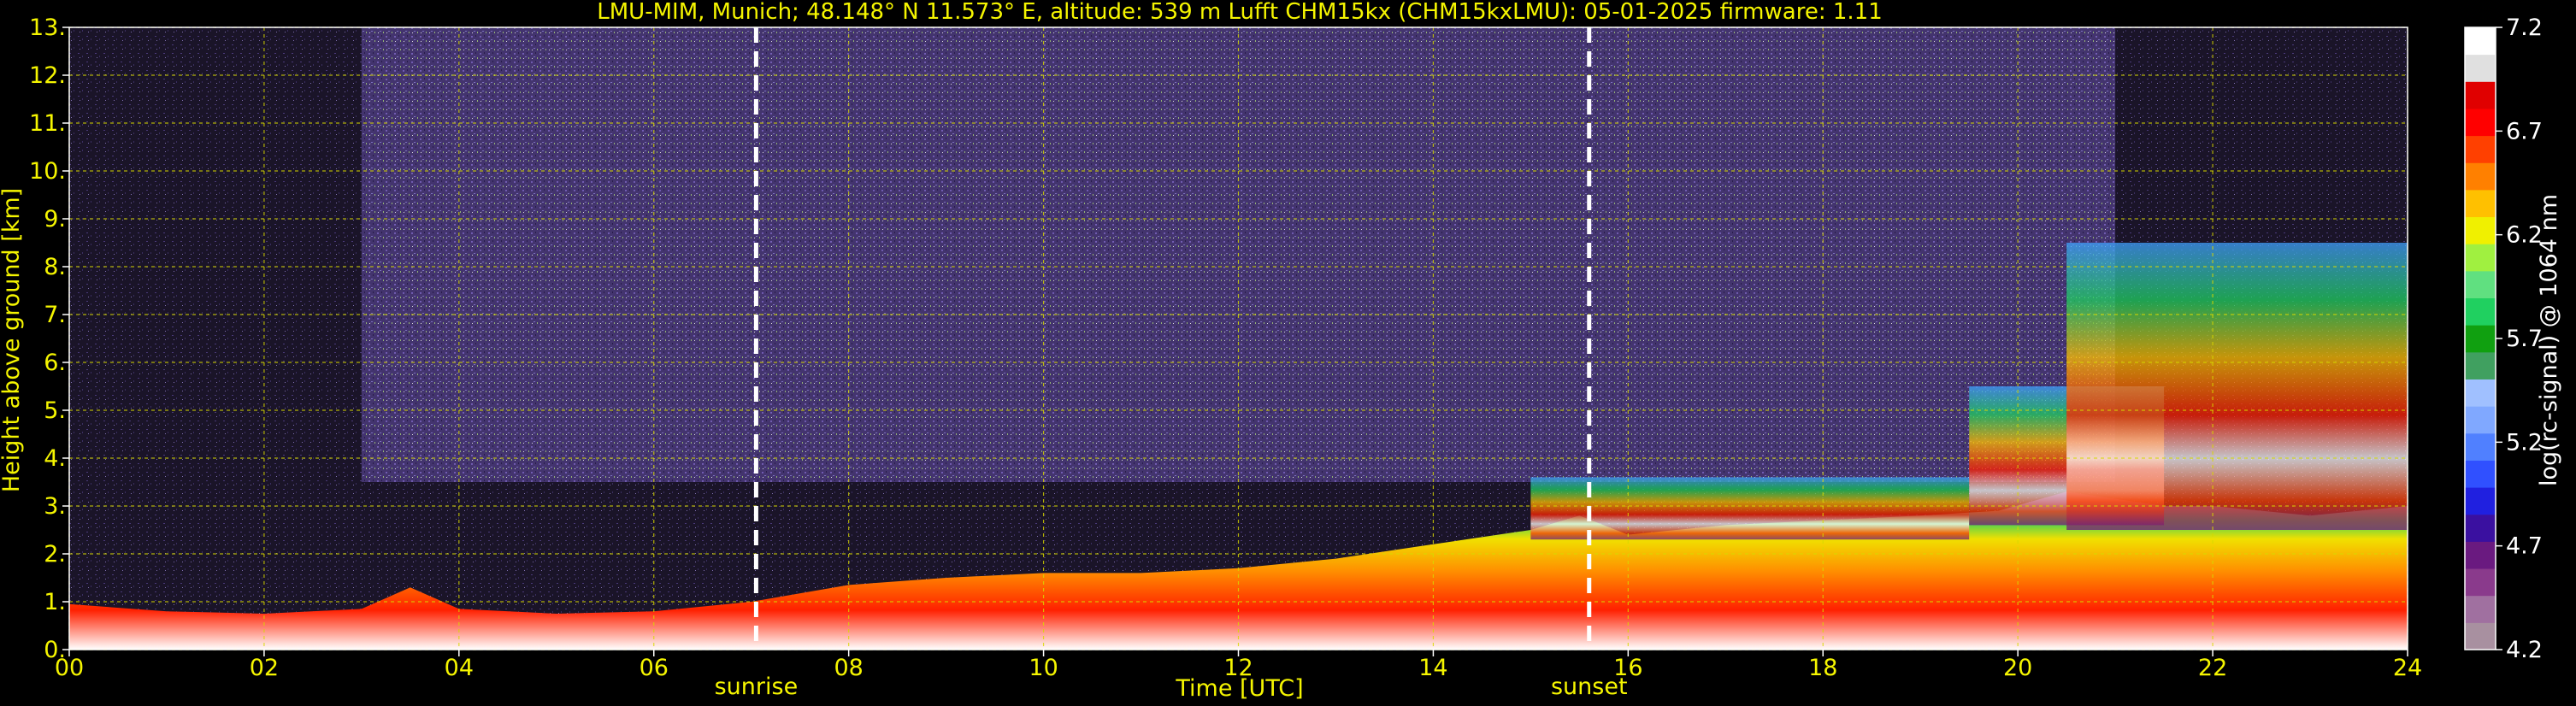 The width and height of the screenshot is (2576, 706). Describe the element at coordinates (1823, 668) in the screenshot. I see `x-tick-label: 18` at that location.